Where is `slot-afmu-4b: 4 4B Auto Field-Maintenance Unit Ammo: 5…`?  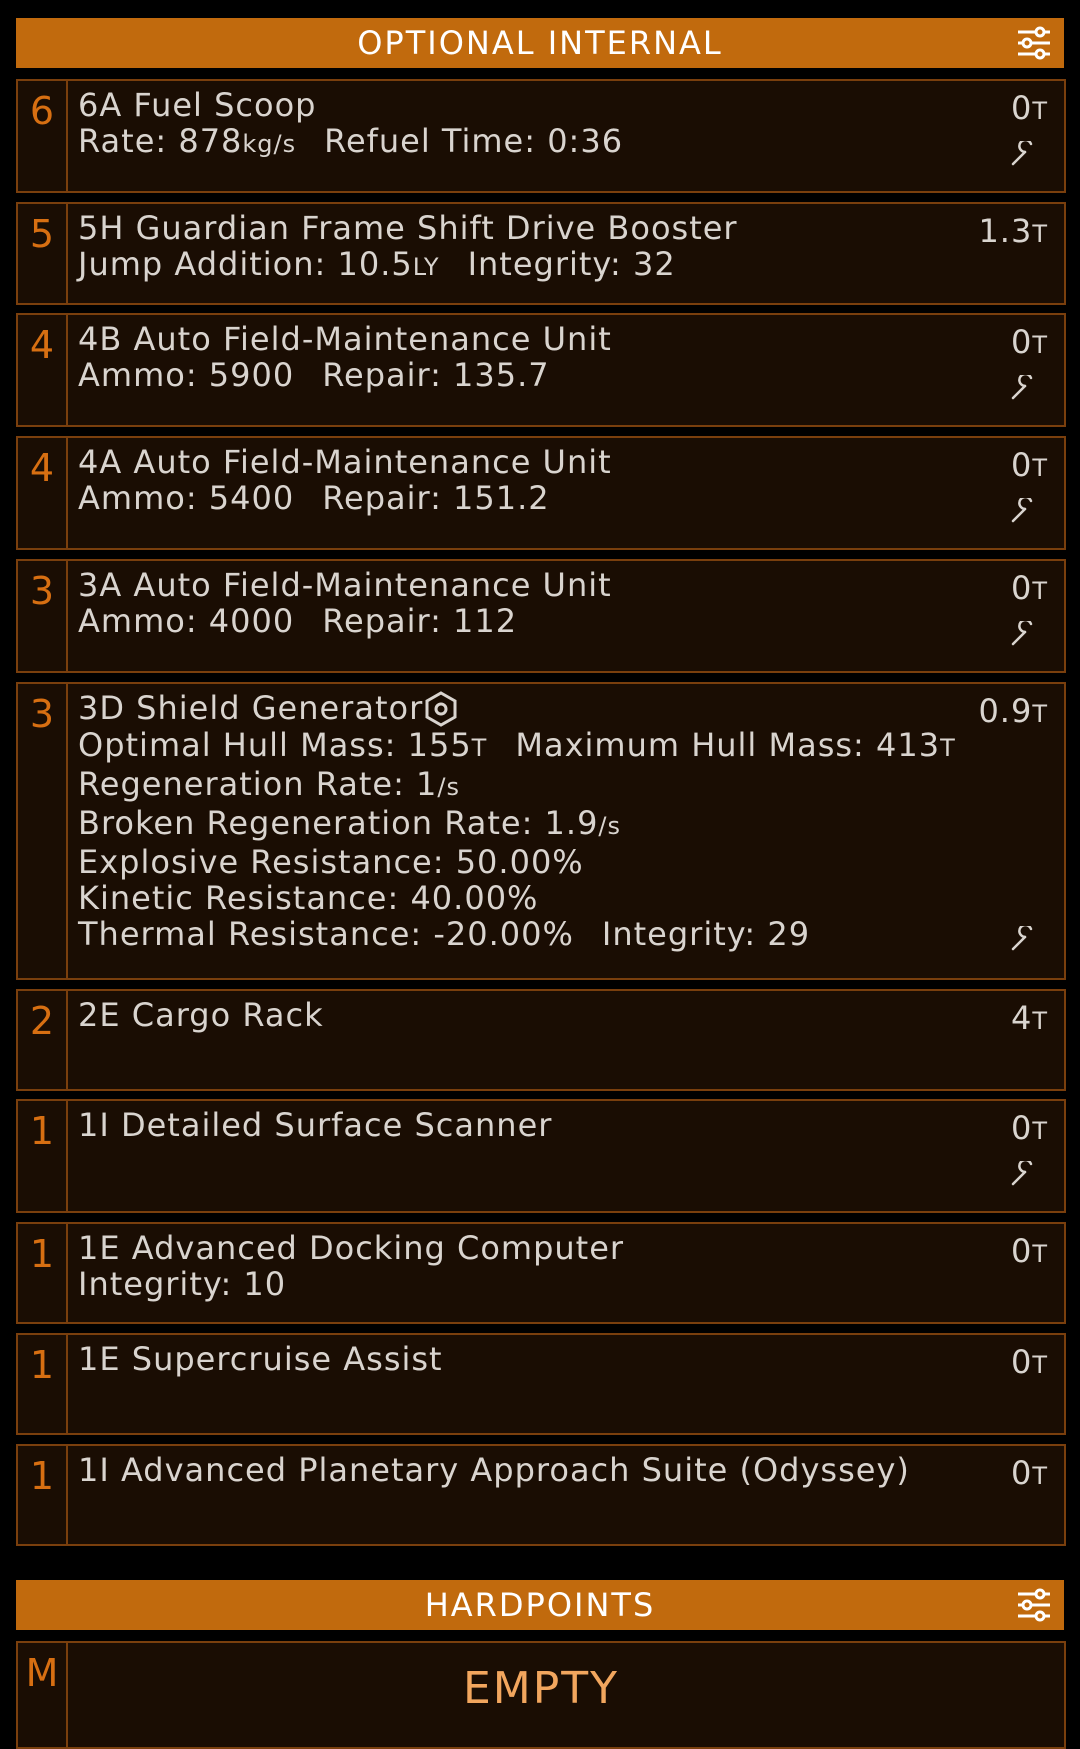
slot-afmu-4b: 4 4B Auto Field-Maintenance Unit Ammo: 5… is located at coordinates (541, 370).